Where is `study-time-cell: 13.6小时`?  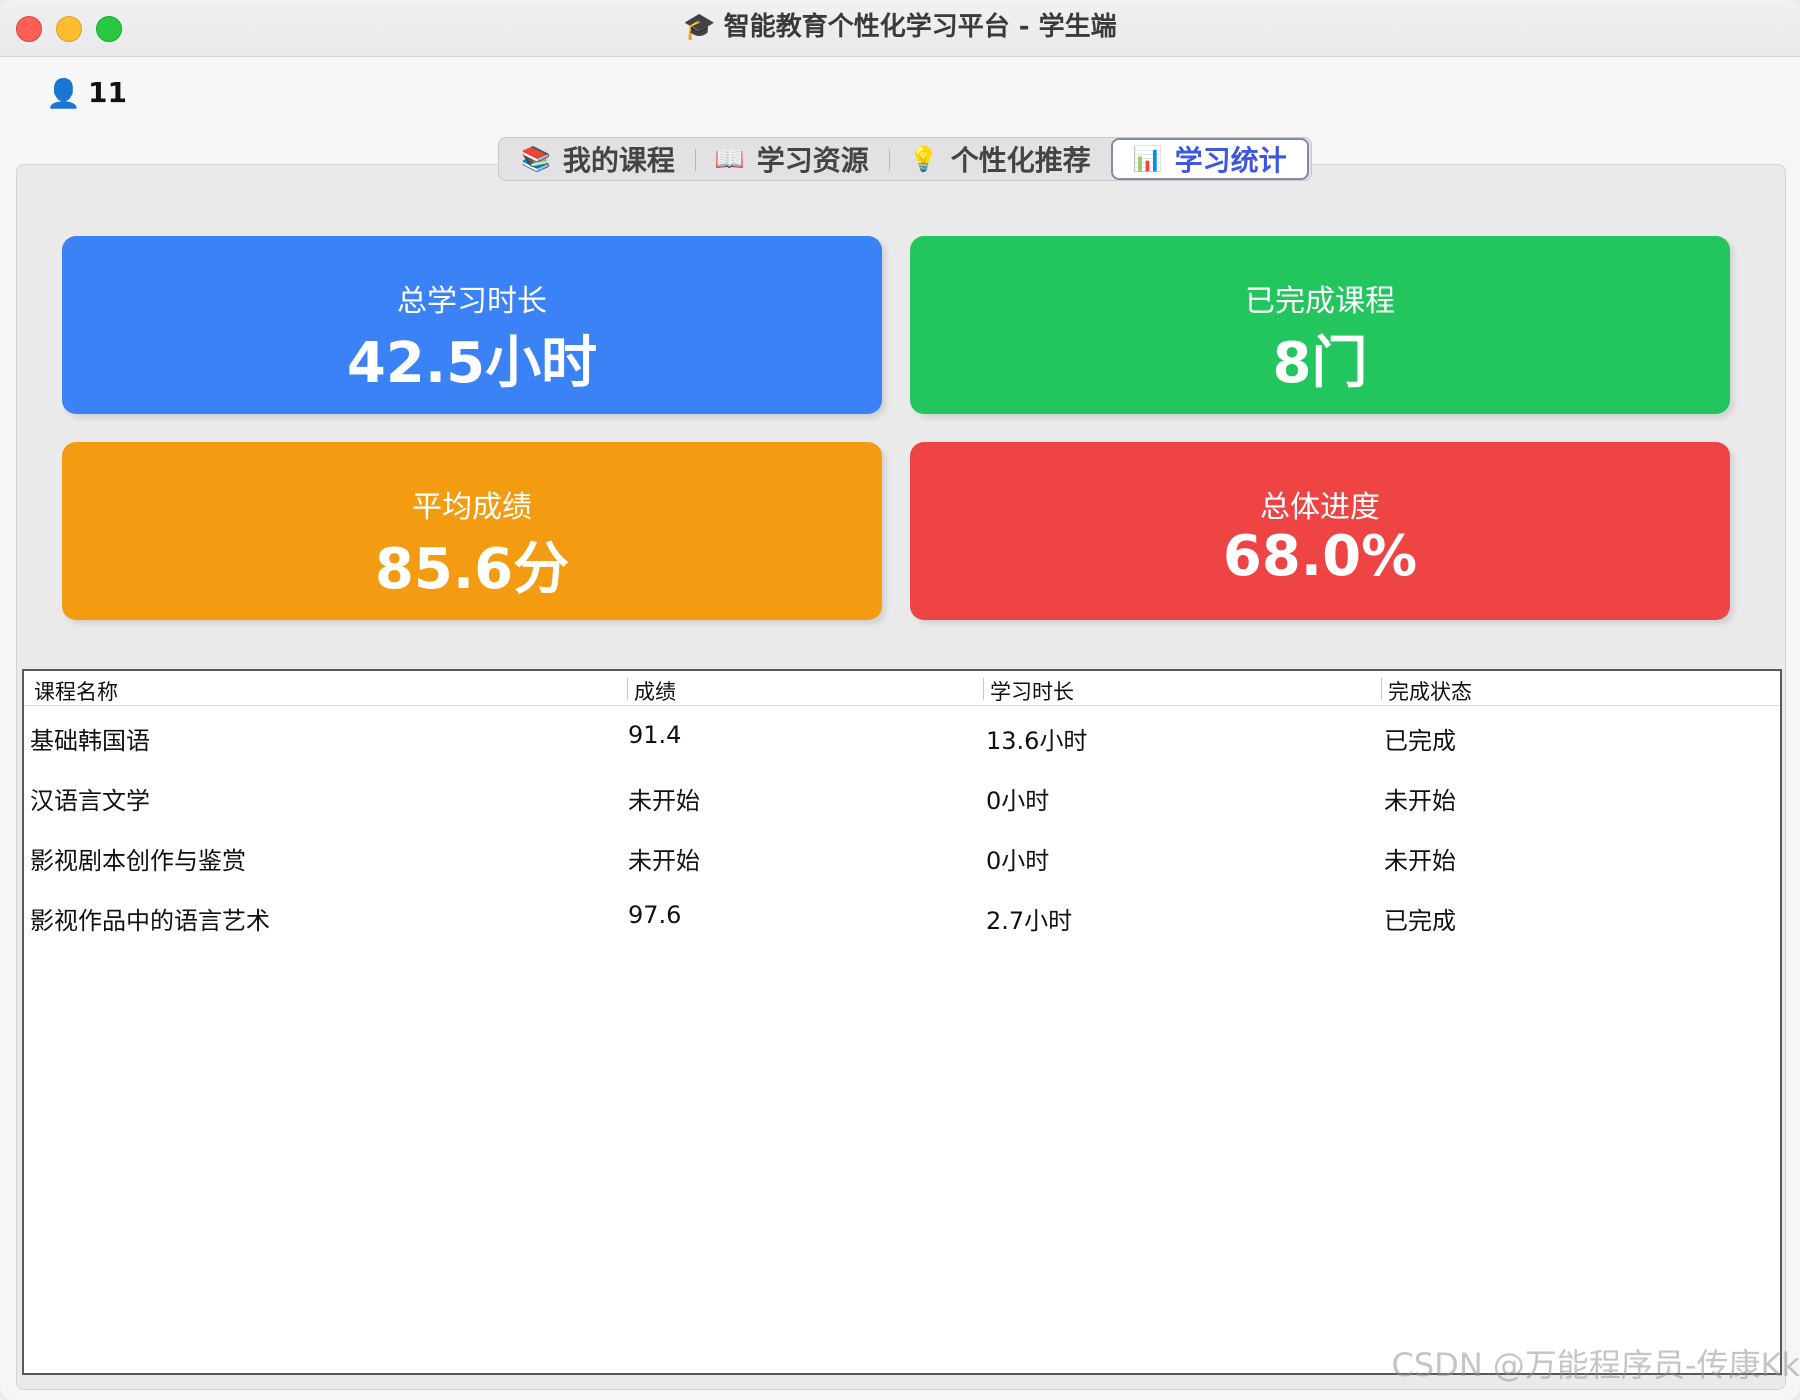
study-time-cell: 13.6小时 is located at coordinates (1037, 741).